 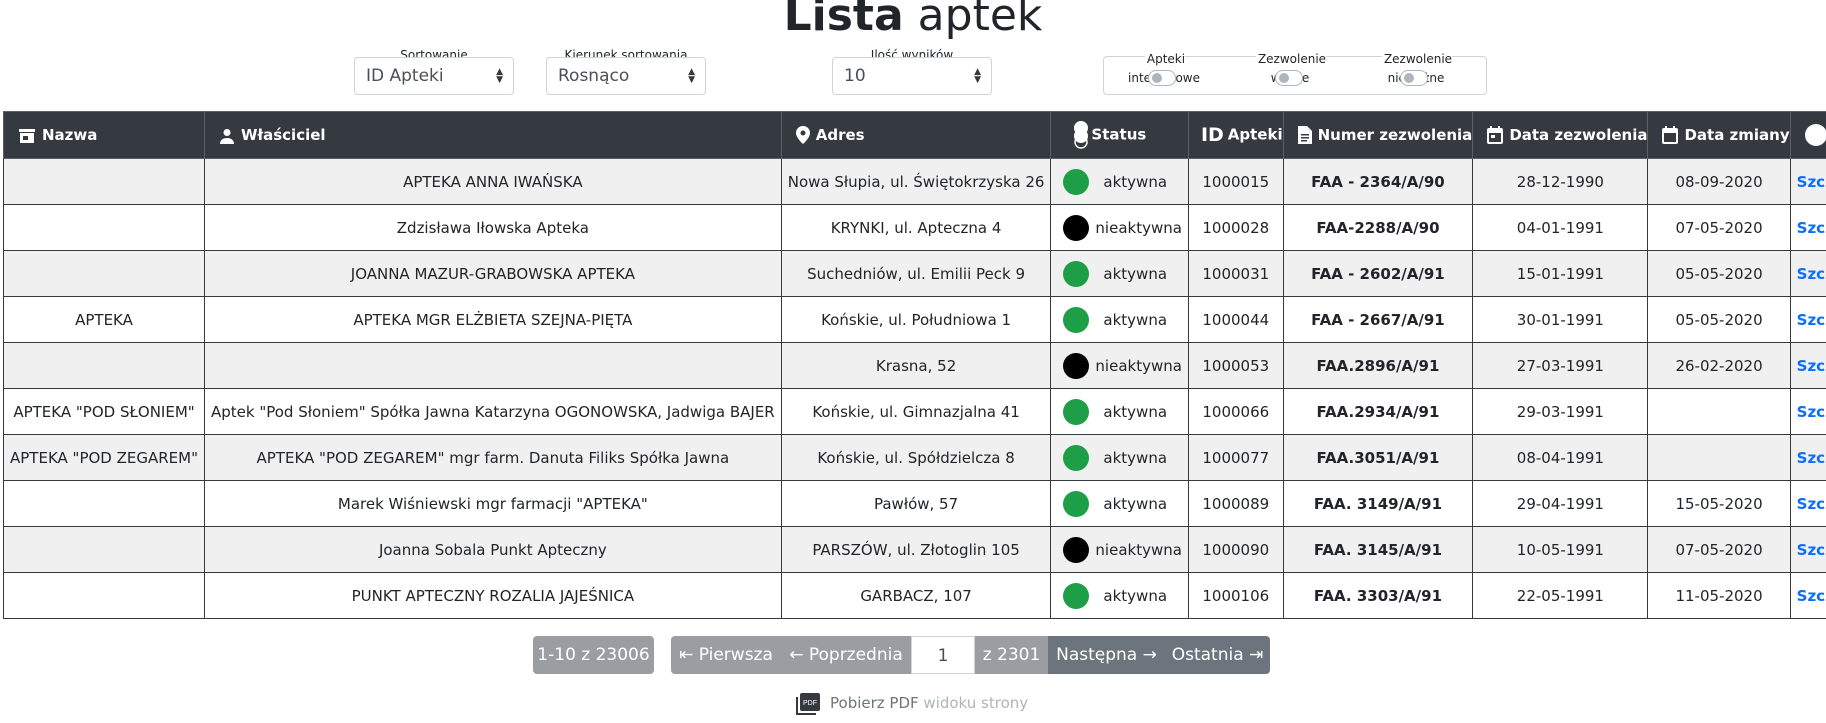 I want to click on cell-data-zmiany: 07-05-2020, so click(x=1719, y=549).